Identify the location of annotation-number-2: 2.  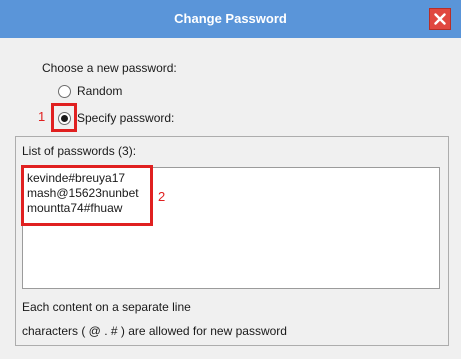
(162, 196).